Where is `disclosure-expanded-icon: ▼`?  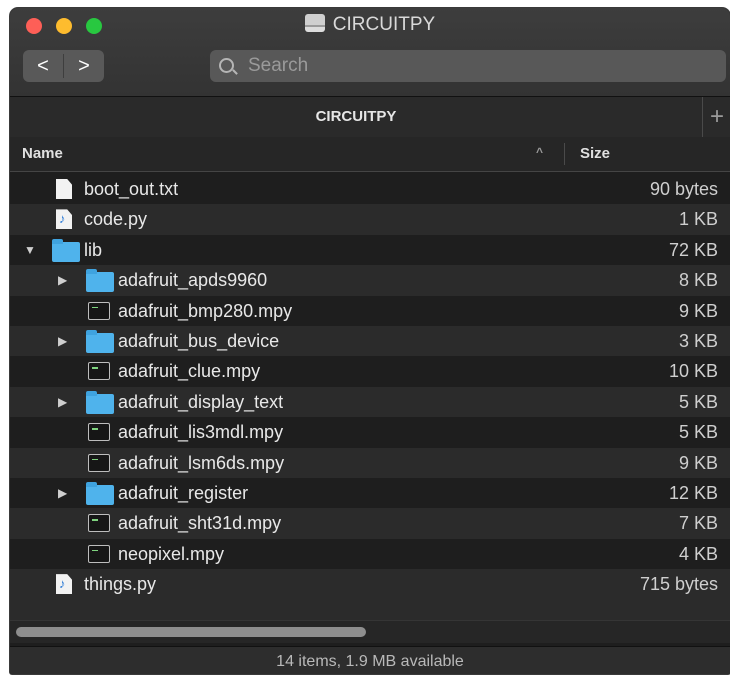
disclosure-expanded-icon: ▼ is located at coordinates (30, 250).